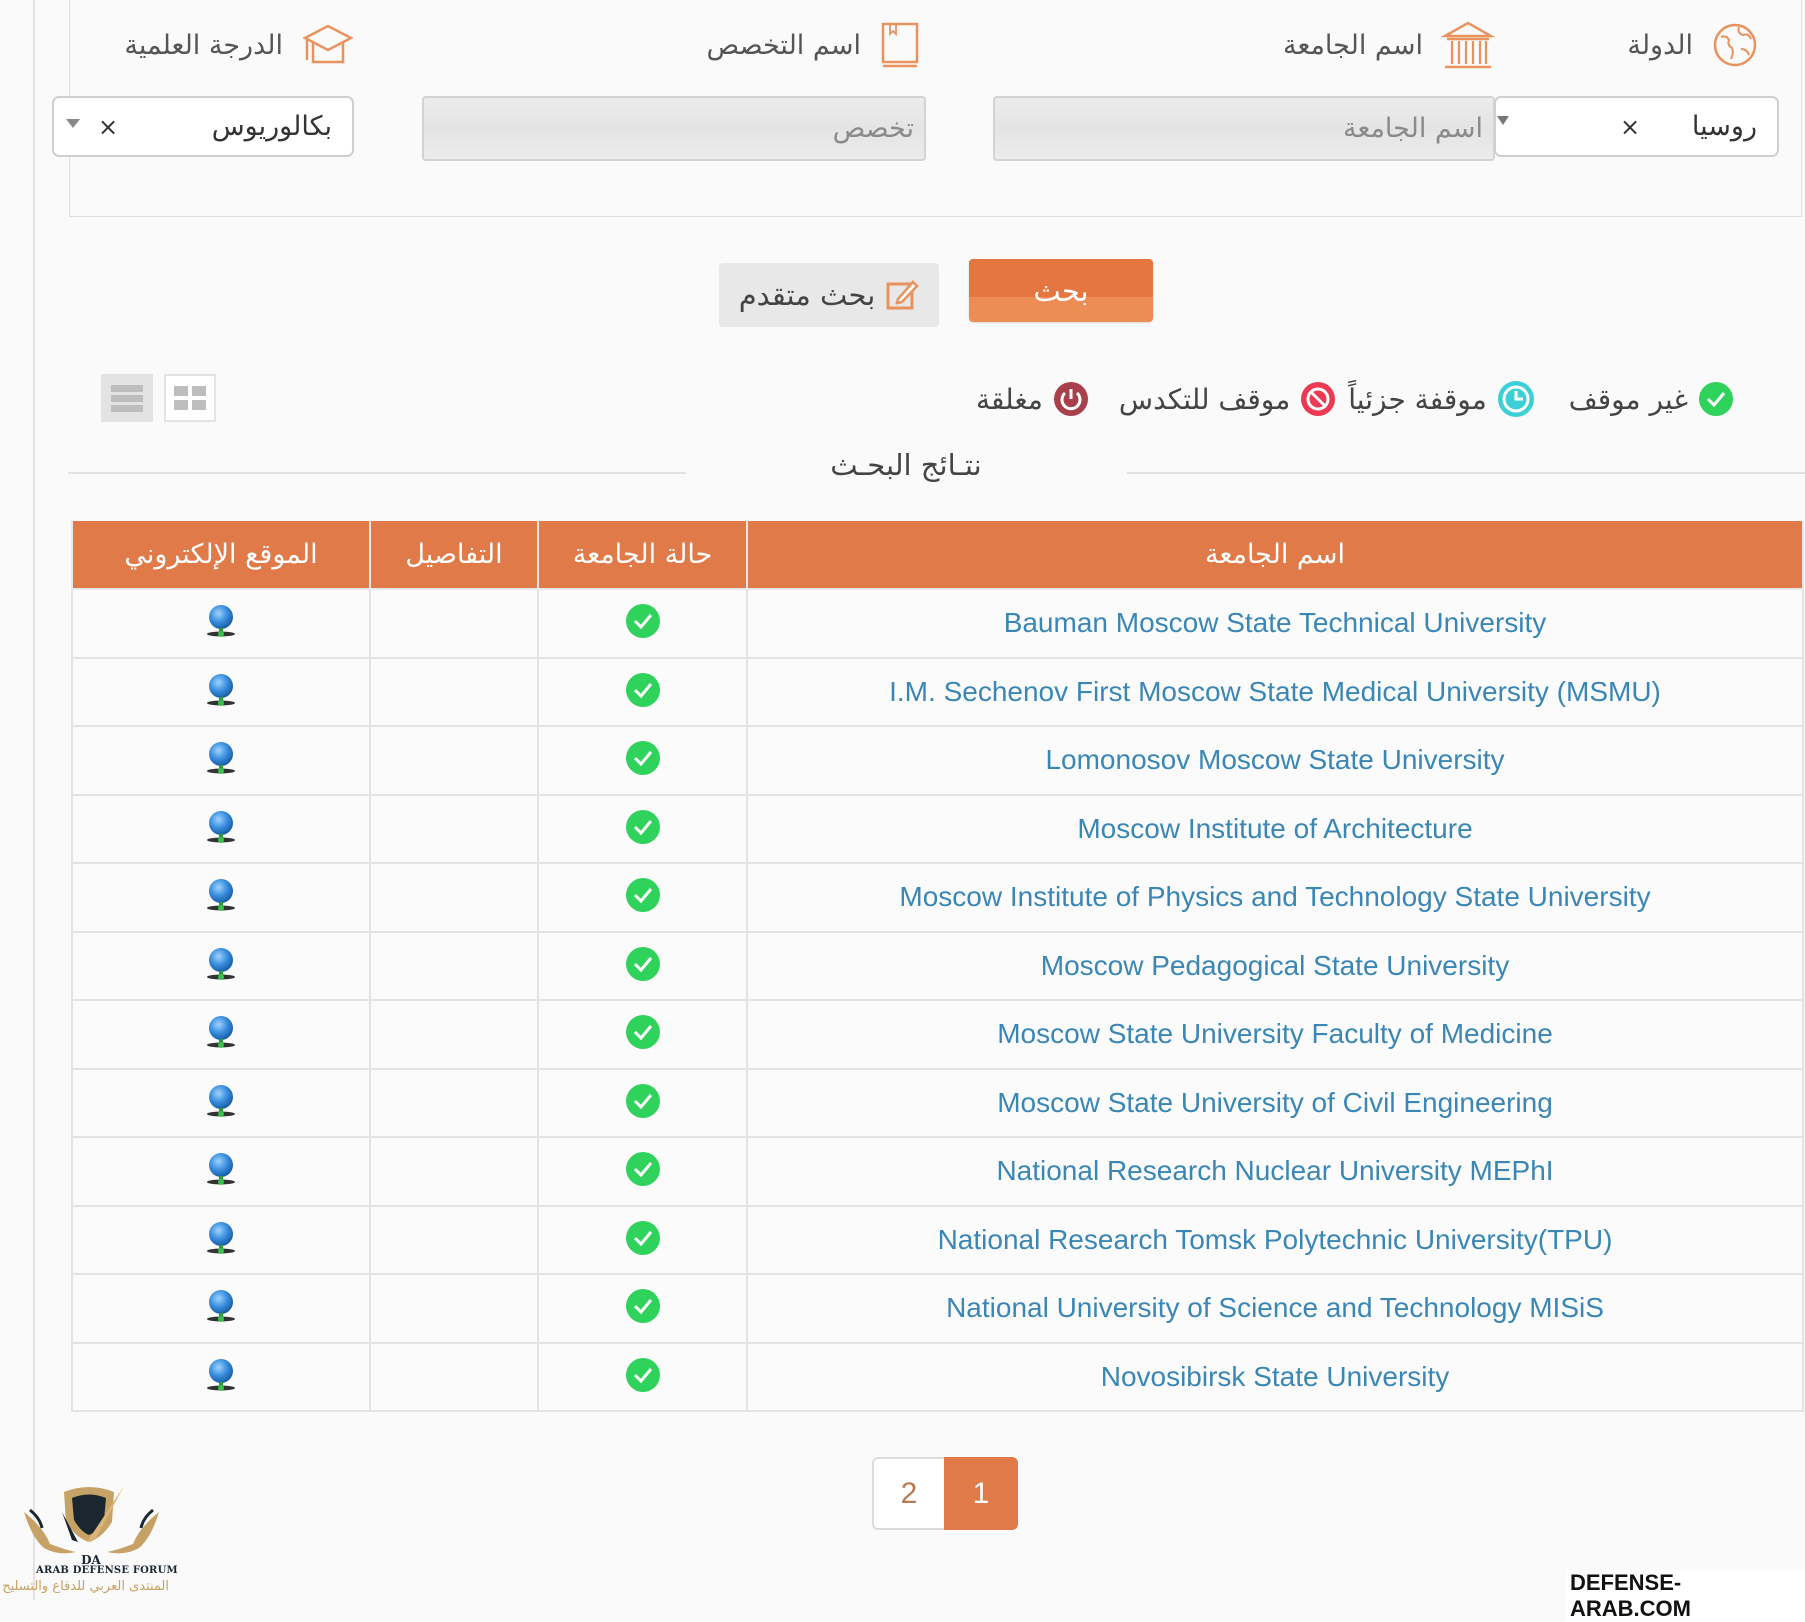  I want to click on university-link: Bauman Moscow State Technical University, so click(1275, 622).